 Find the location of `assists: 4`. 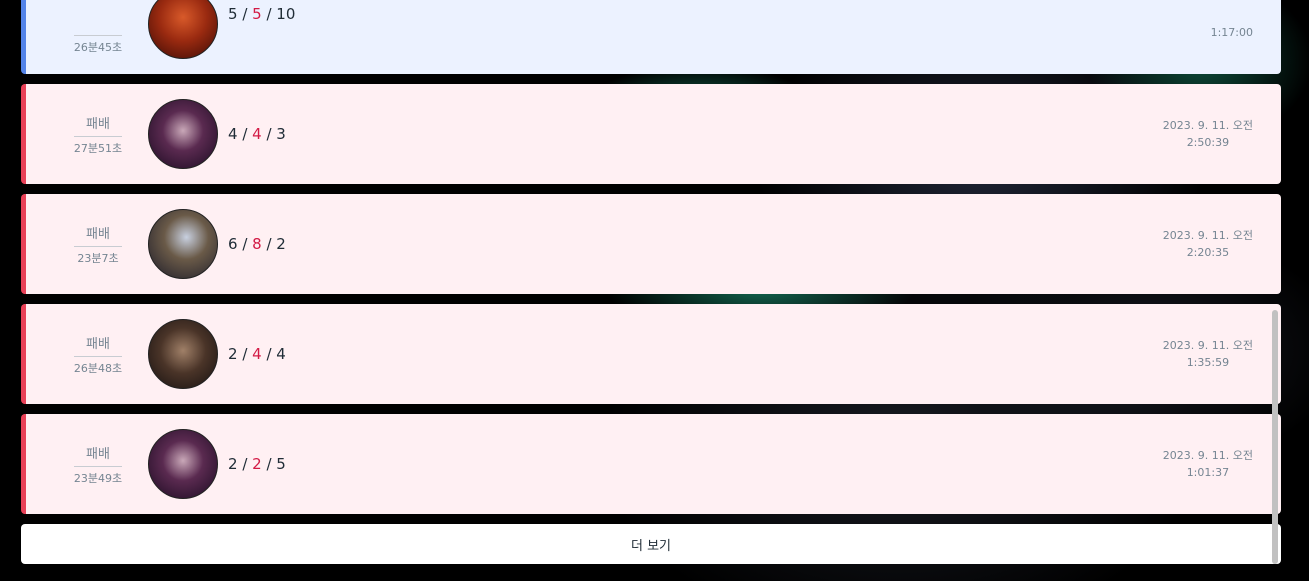

assists: 4 is located at coordinates (281, 354).